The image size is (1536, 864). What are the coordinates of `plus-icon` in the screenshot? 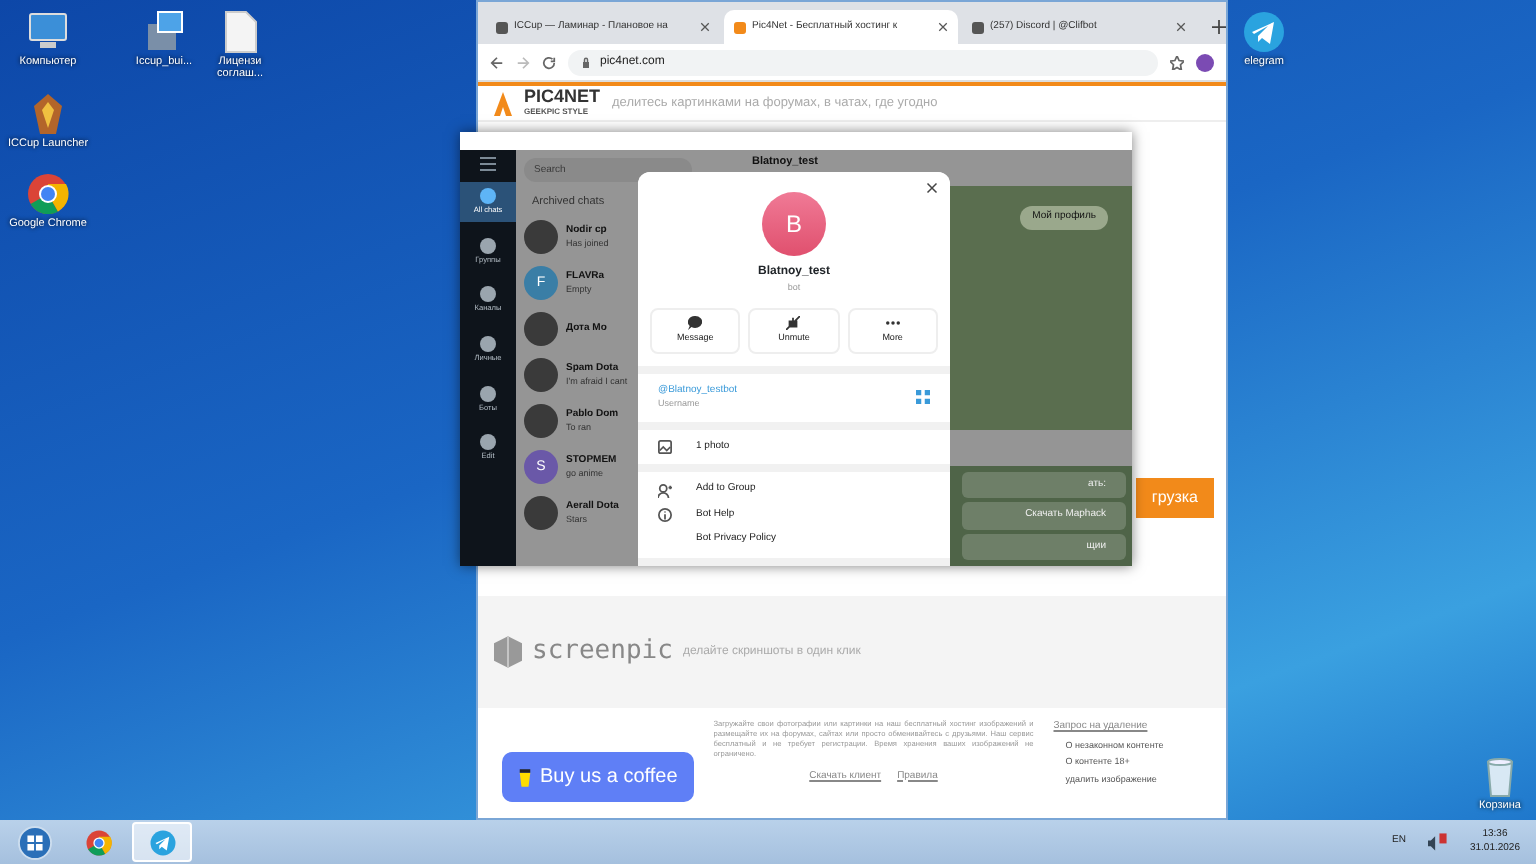 It's located at (1219, 27).